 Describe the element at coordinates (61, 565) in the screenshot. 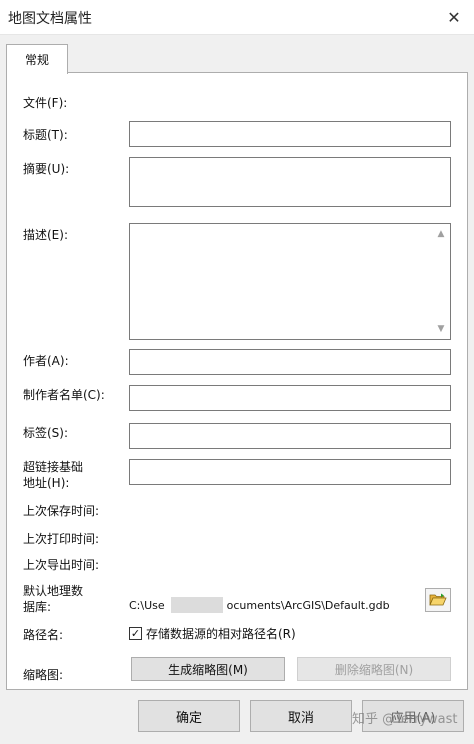

I see `last-exported-label: 上次导出时间:` at that location.